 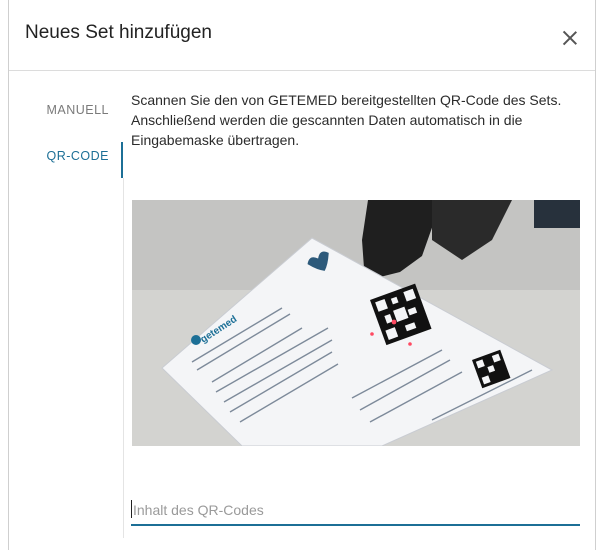 I want to click on active-tab-indicator, so click(x=122, y=160).